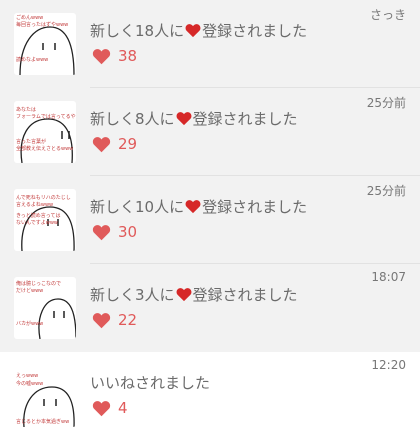  What do you see at coordinates (45, 308) in the screenshot?
I see `thumbnail-image: 俺は臆じっこなので だけどwww バカがwww` at bounding box center [45, 308].